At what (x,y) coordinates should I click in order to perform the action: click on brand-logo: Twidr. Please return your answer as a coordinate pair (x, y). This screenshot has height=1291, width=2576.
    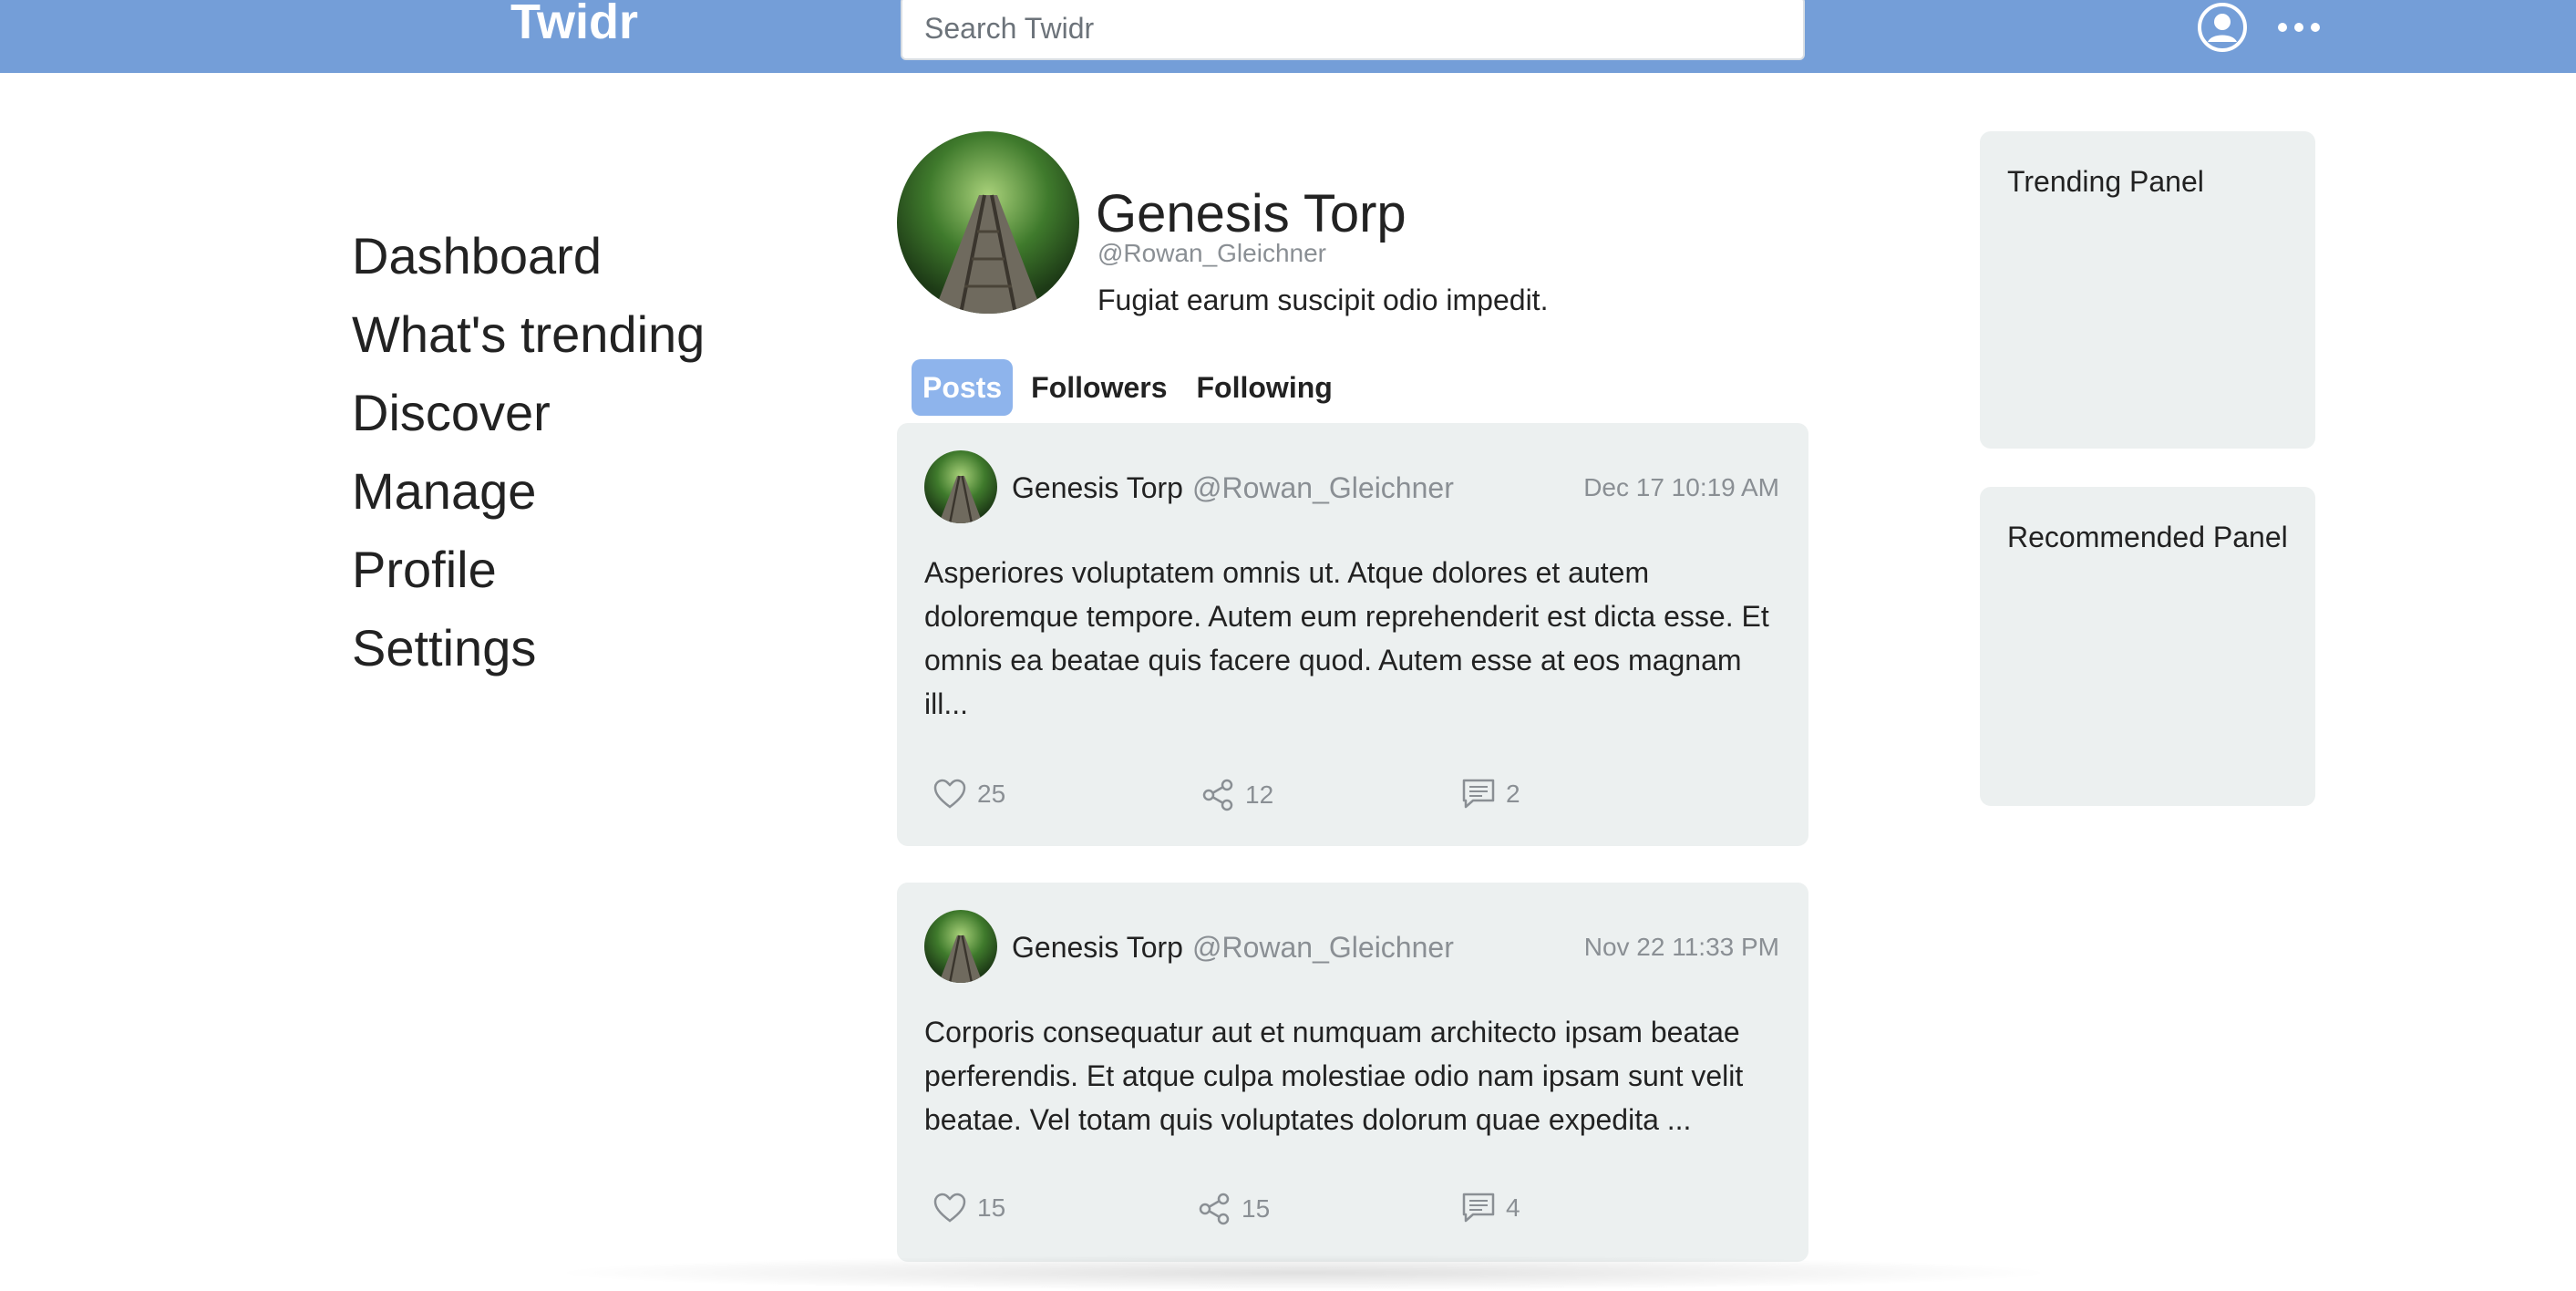
    Looking at the image, I should click on (574, 23).